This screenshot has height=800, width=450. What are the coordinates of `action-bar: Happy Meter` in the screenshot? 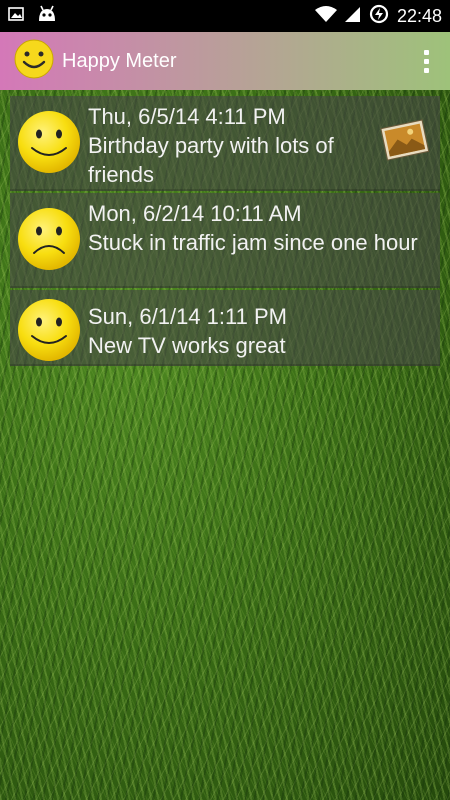 It's located at (225, 61).